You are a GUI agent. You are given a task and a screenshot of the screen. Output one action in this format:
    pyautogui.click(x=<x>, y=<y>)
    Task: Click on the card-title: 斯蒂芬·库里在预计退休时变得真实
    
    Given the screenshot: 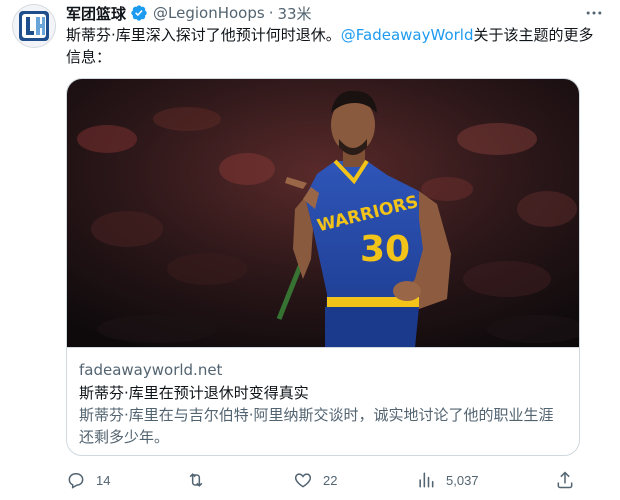 What is the action you would take?
    pyautogui.click(x=323, y=393)
    